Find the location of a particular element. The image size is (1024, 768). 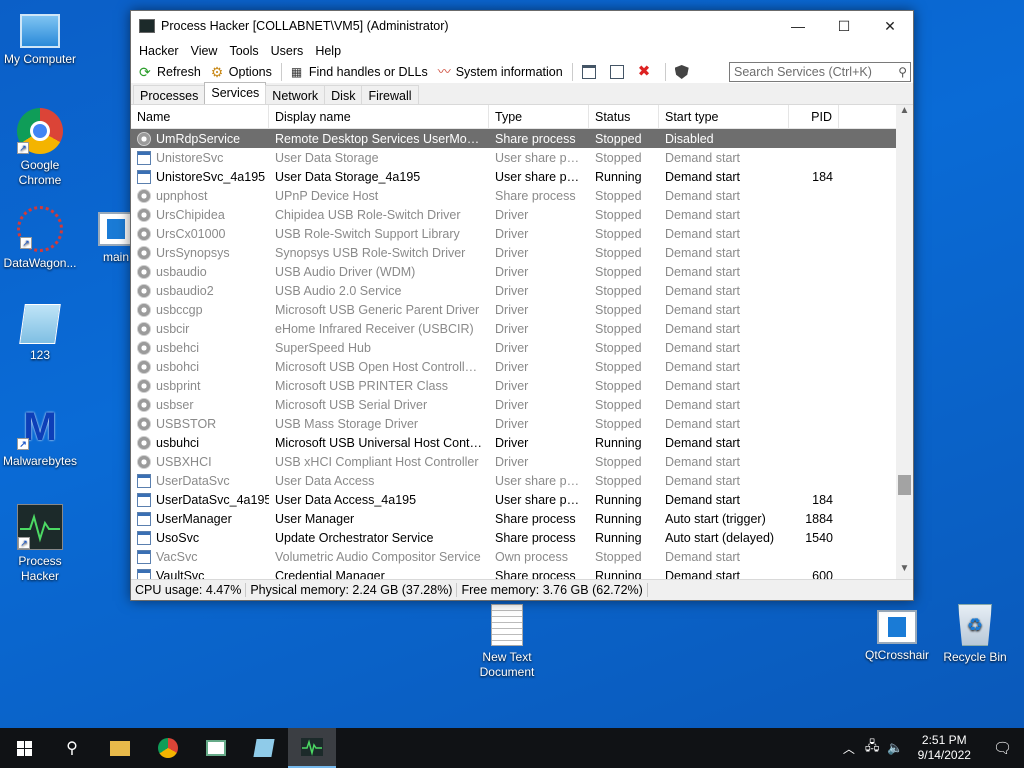

taskbar-process-hacker is located at coordinates (312, 748).